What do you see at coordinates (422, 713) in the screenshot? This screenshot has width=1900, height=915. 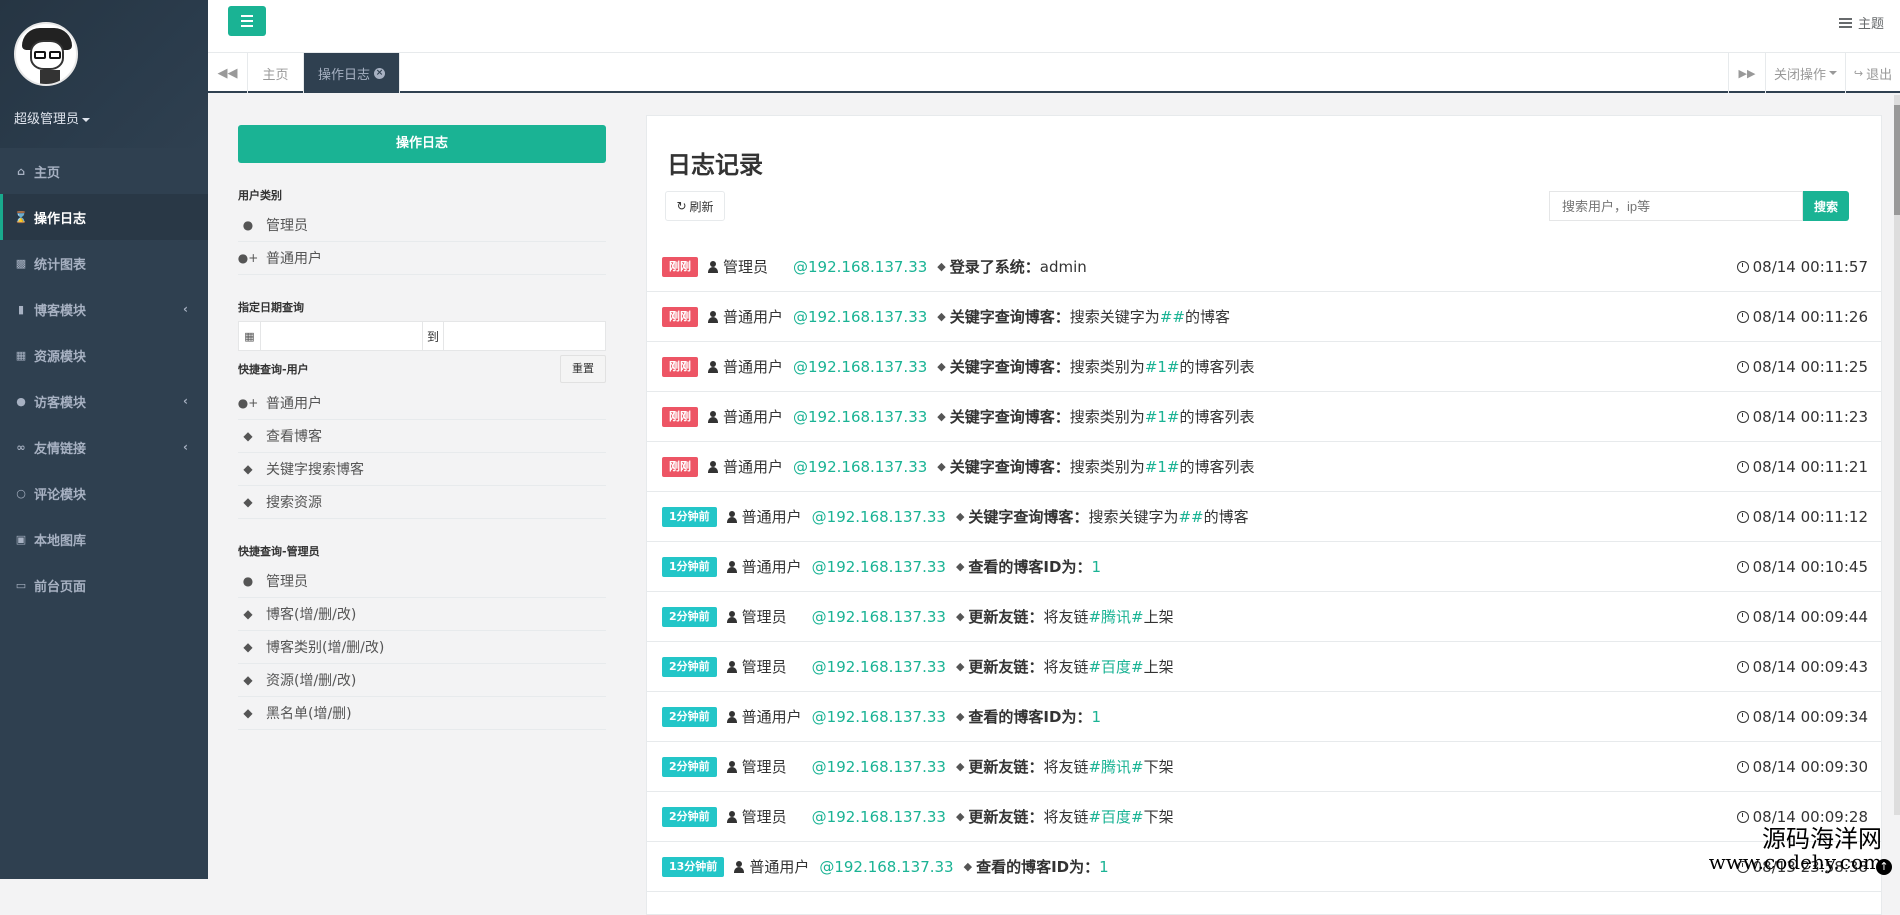 I see `list-item: ◆黑名单(增/删)` at bounding box center [422, 713].